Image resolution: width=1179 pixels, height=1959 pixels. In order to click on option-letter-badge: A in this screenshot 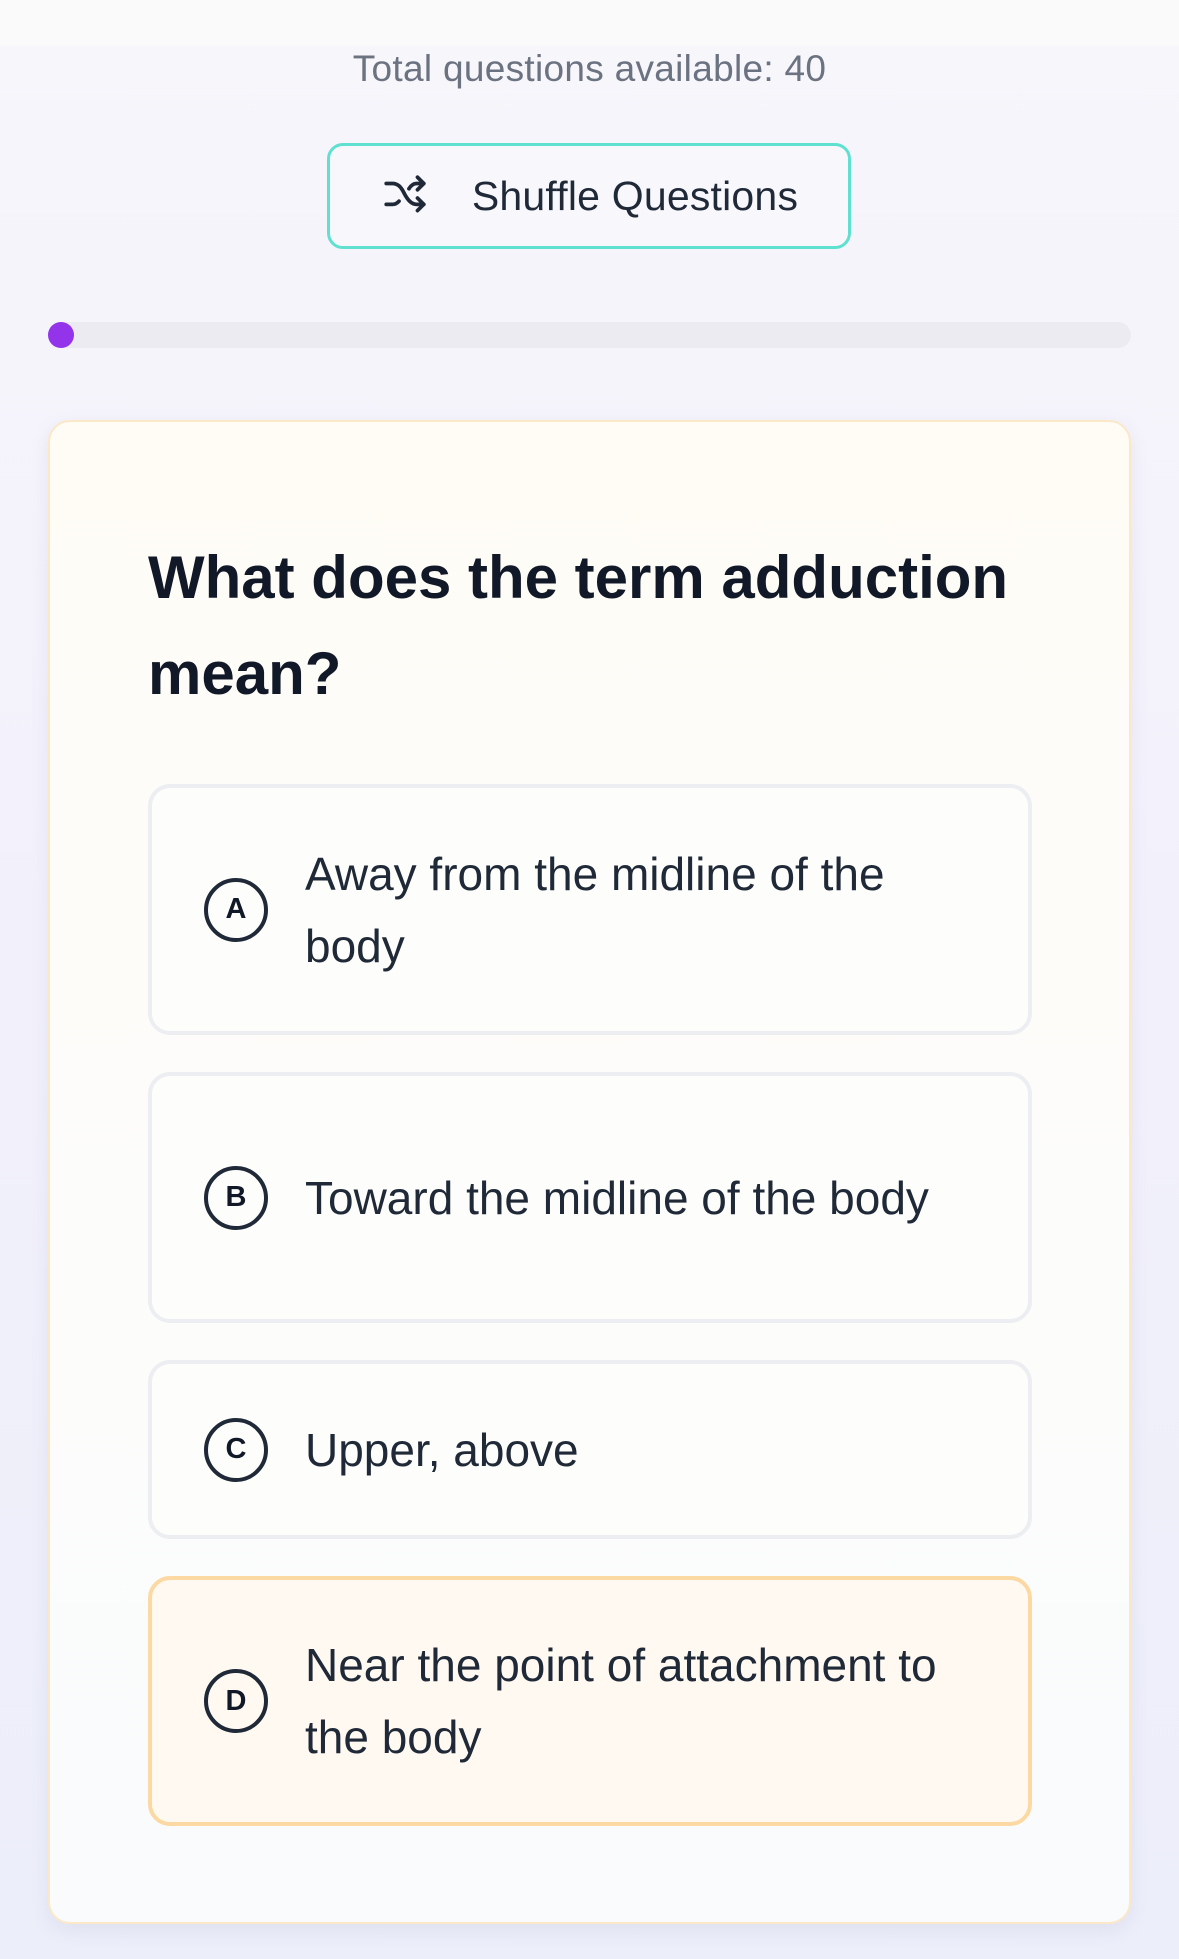, I will do `click(236, 909)`.